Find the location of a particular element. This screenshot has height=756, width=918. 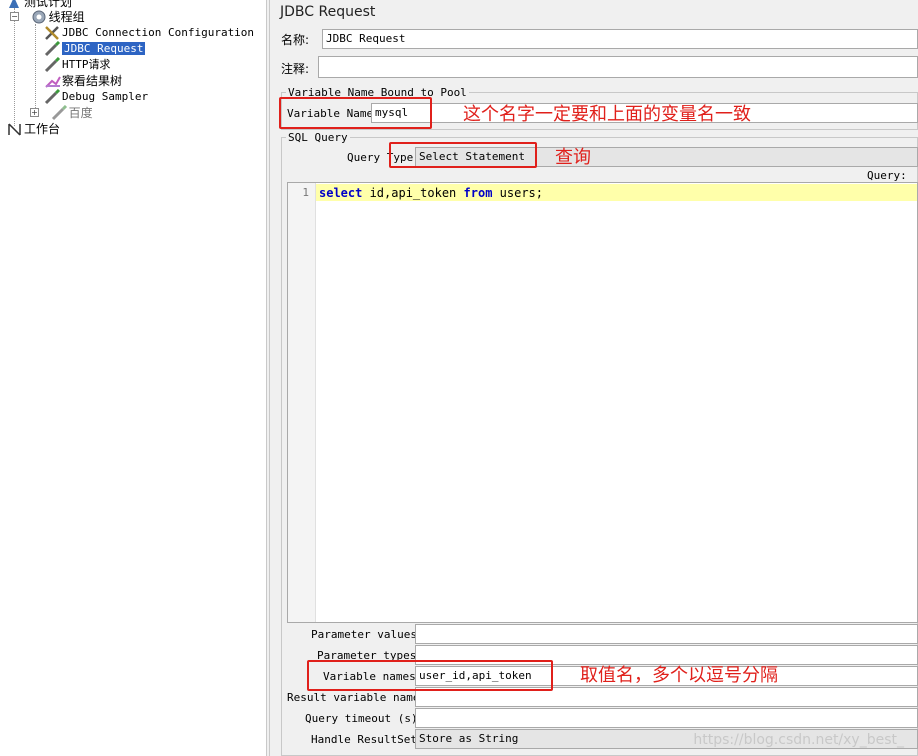

tree-item-baidu: + 百度 is located at coordinates (61, 112).